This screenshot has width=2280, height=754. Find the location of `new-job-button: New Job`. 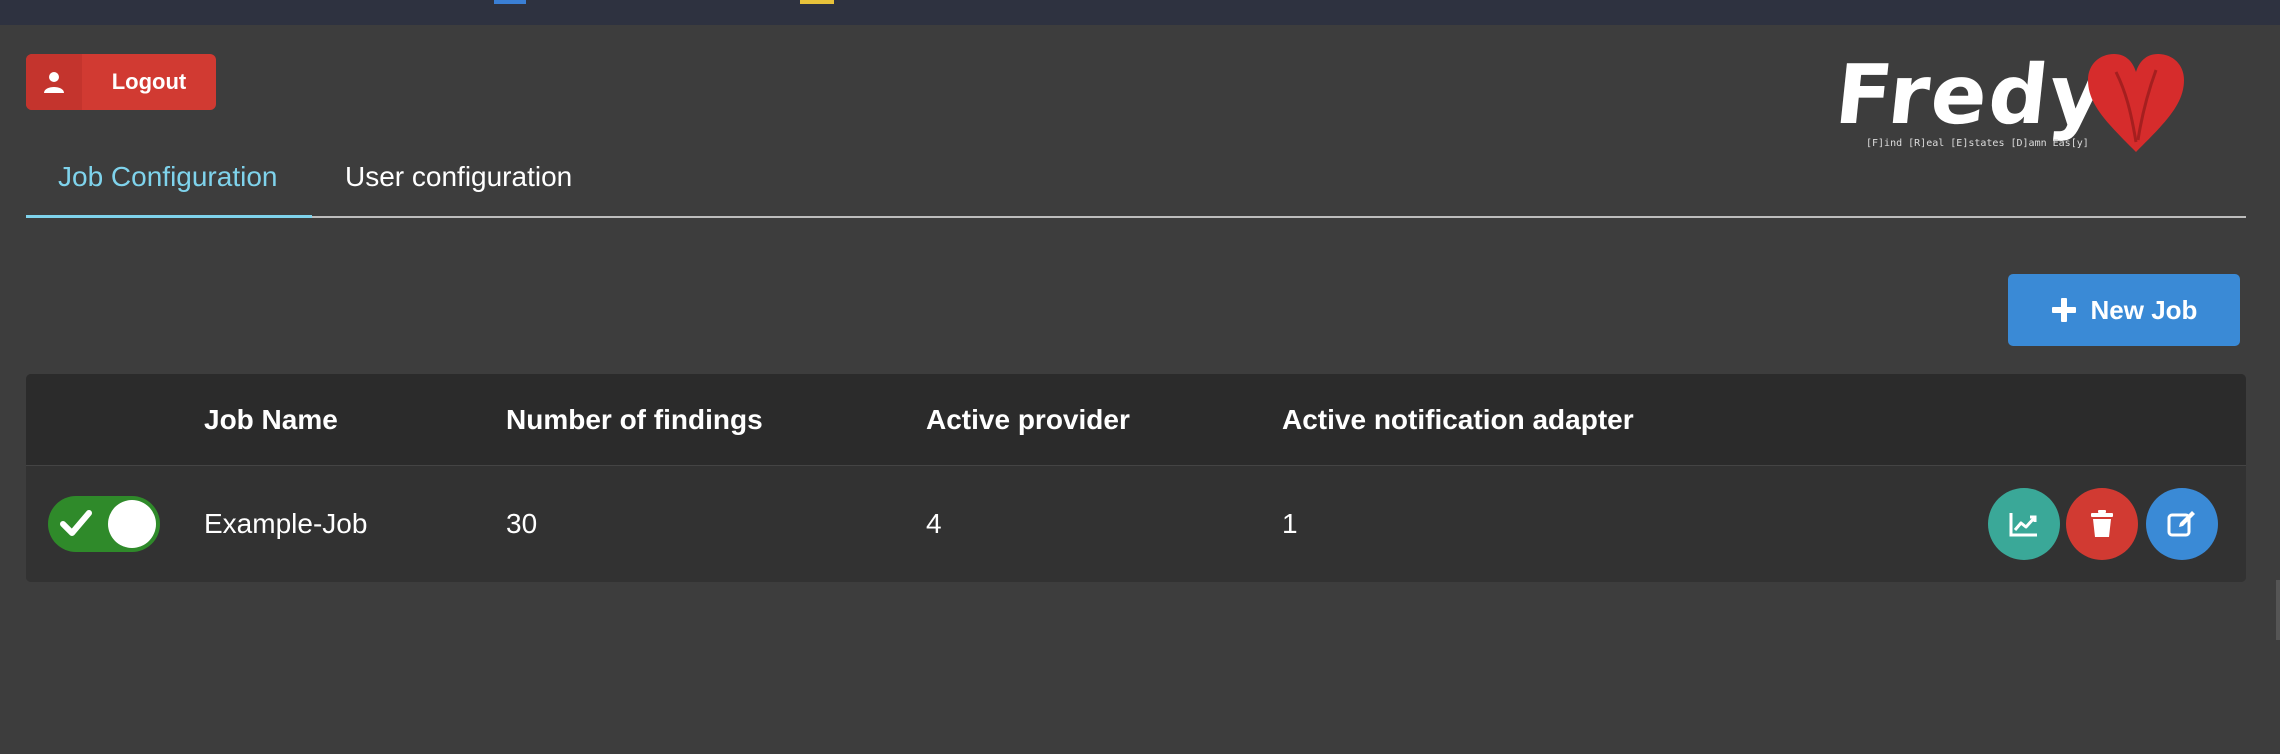

new-job-button: New Job is located at coordinates (2124, 310).